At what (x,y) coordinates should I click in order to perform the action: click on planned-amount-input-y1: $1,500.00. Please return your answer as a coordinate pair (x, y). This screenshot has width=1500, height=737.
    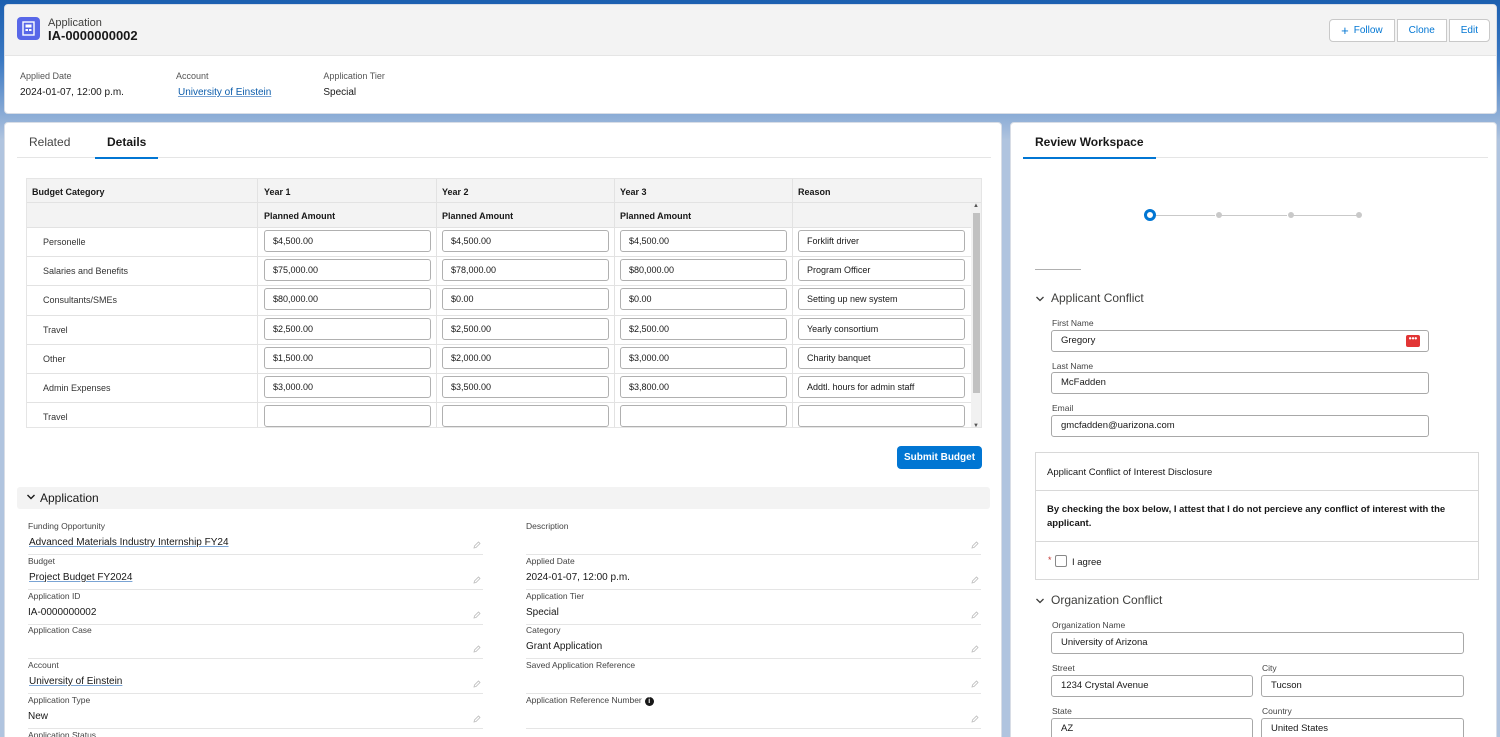
    Looking at the image, I should click on (347, 357).